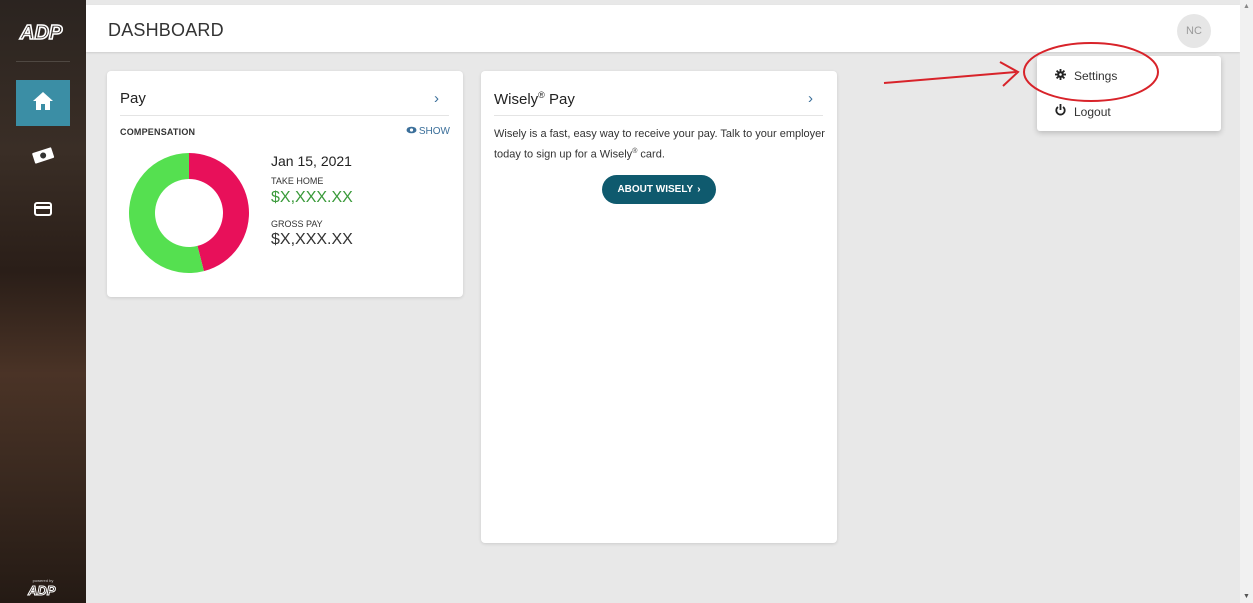  Describe the element at coordinates (663, 28) in the screenshot. I see `top-header: DASHBOARD NC` at that location.